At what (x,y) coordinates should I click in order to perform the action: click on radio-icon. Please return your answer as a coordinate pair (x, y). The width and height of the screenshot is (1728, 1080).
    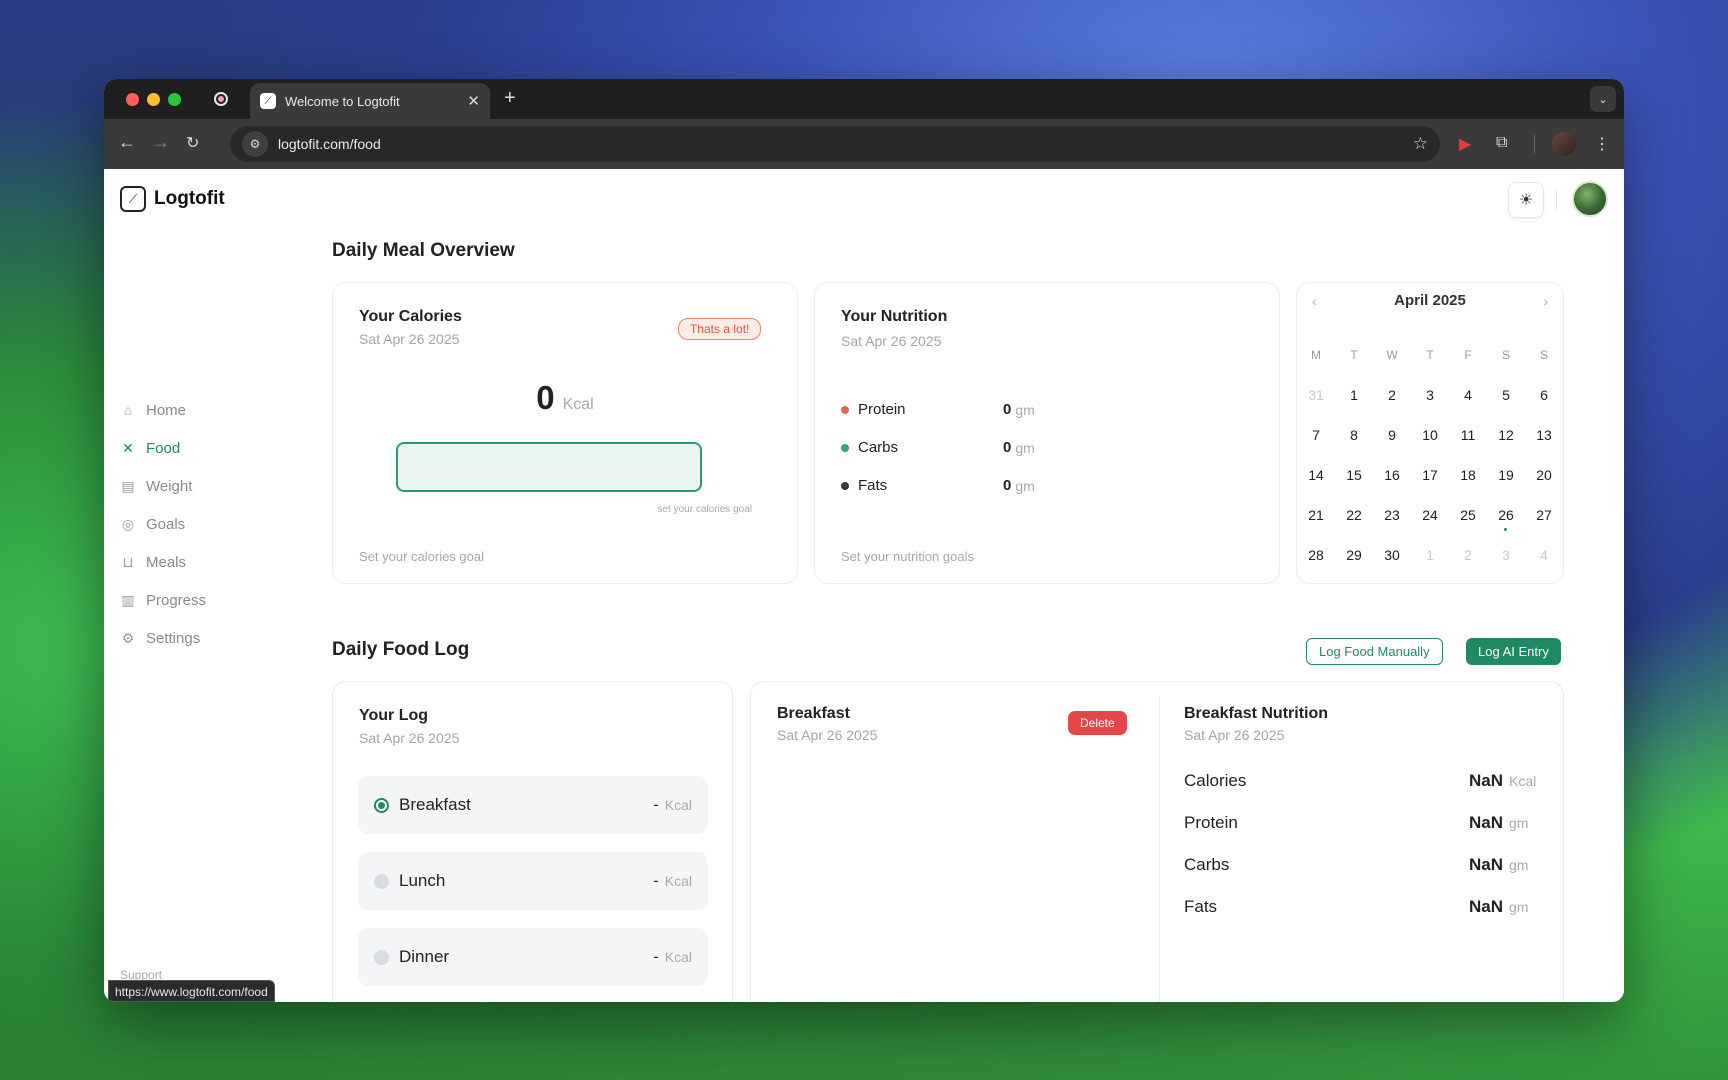
    Looking at the image, I should click on (381, 957).